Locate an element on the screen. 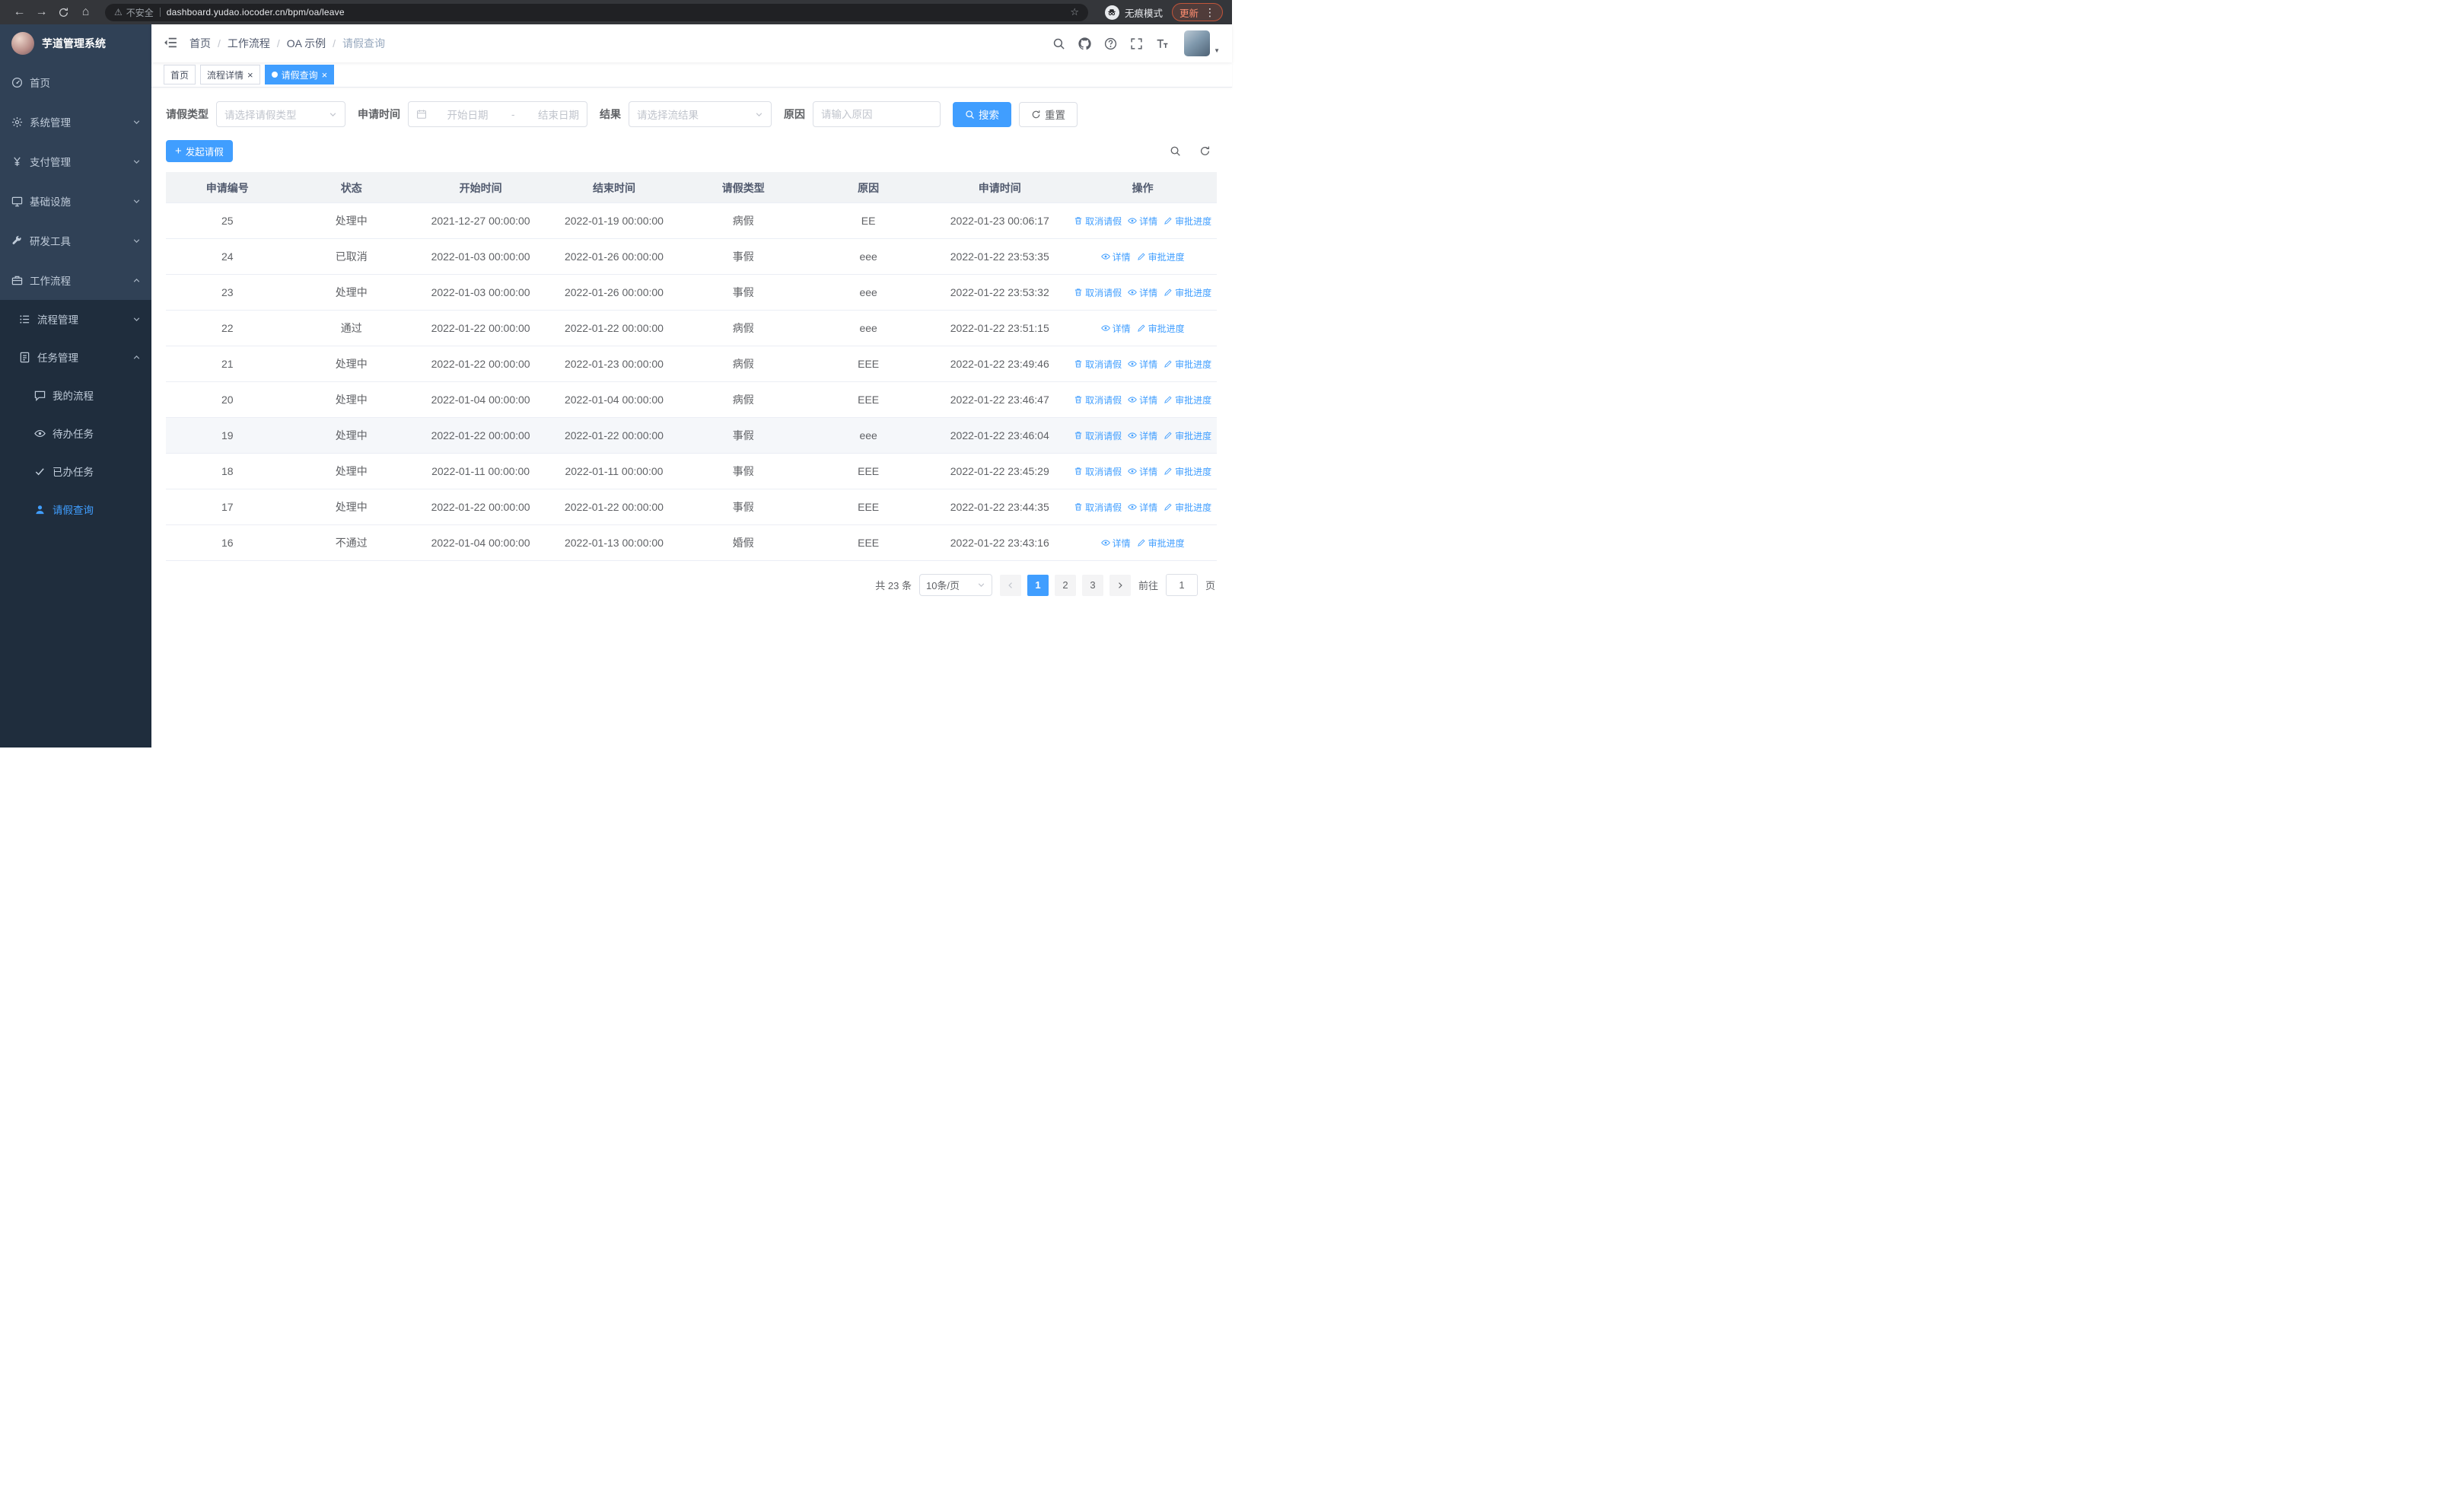 The width and height of the screenshot is (2464, 1495). refresh-icon is located at coordinates (63, 12).